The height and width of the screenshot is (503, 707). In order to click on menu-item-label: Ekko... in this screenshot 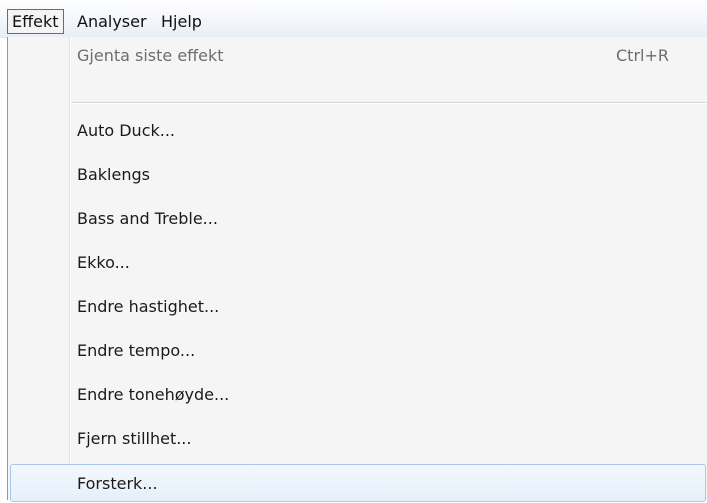, I will do `click(103, 262)`.